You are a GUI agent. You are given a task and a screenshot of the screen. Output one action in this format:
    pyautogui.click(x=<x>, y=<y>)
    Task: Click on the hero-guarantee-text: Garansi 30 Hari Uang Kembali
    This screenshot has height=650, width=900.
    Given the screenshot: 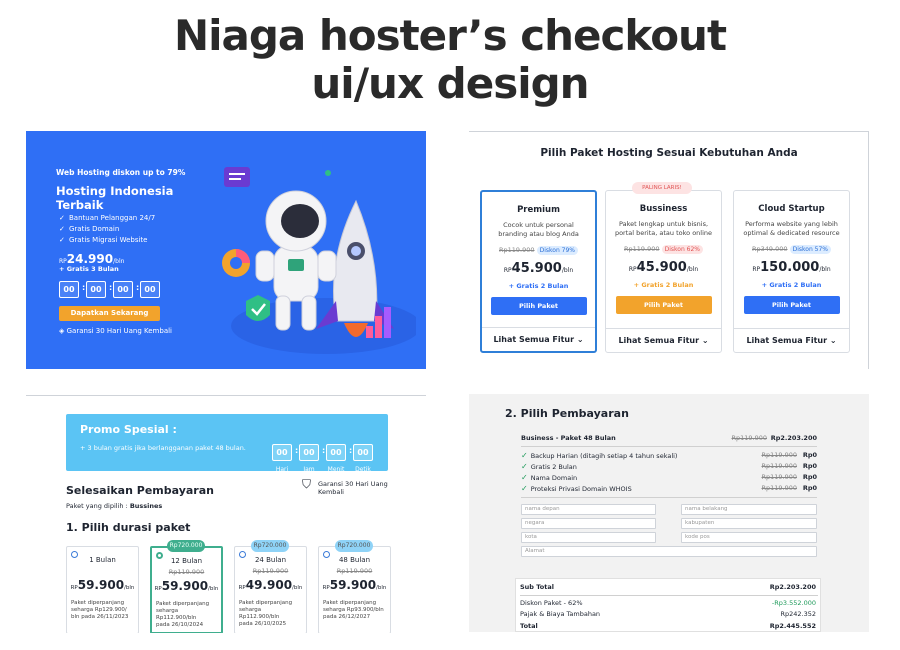 What is the action you would take?
    pyautogui.click(x=119, y=331)
    